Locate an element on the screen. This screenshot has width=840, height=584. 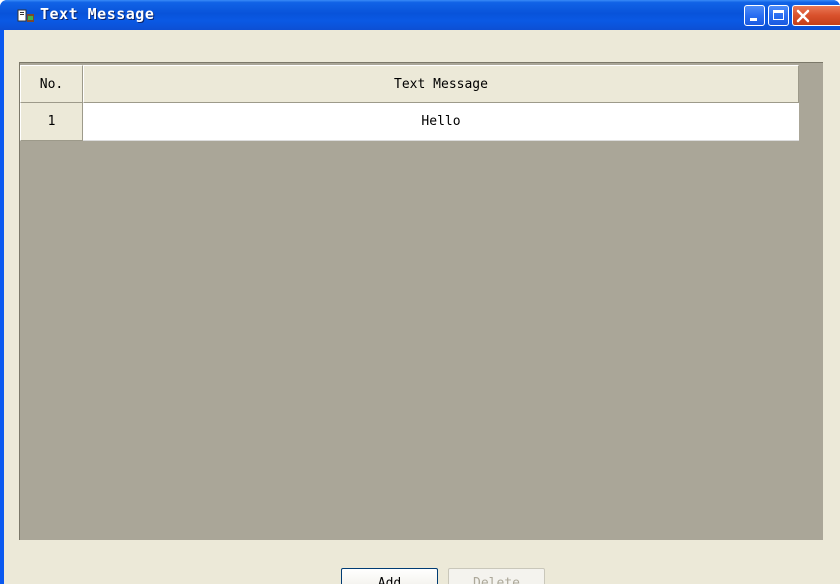
column-header-text-message: Text Message is located at coordinates (441, 84).